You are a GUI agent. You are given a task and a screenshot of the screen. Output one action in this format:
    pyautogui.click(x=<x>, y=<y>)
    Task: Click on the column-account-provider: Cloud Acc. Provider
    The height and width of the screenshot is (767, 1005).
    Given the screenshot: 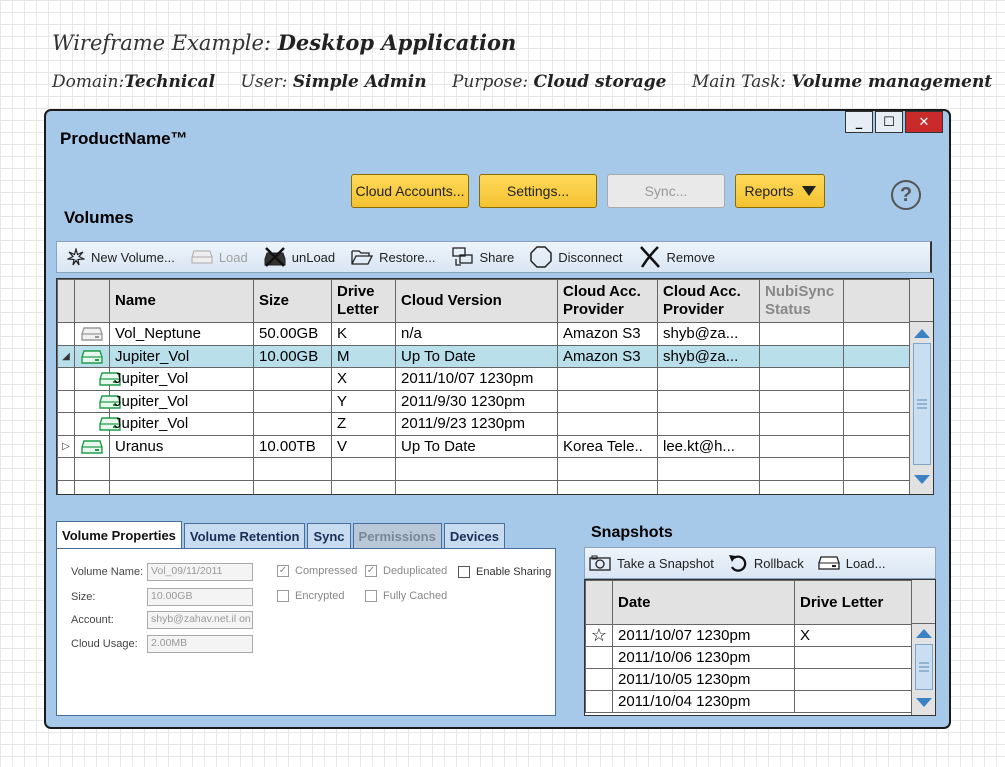 What is the action you would take?
    pyautogui.click(x=708, y=301)
    